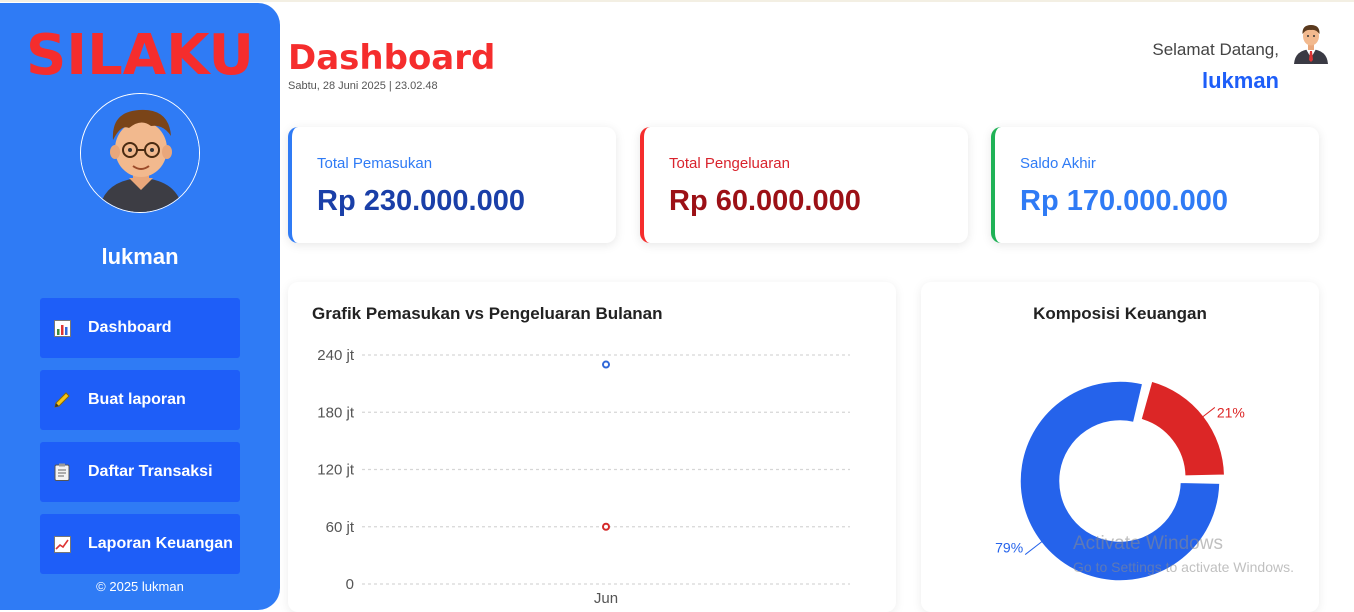  What do you see at coordinates (140, 55) in the screenshot?
I see `brand-logo: SILAKU` at bounding box center [140, 55].